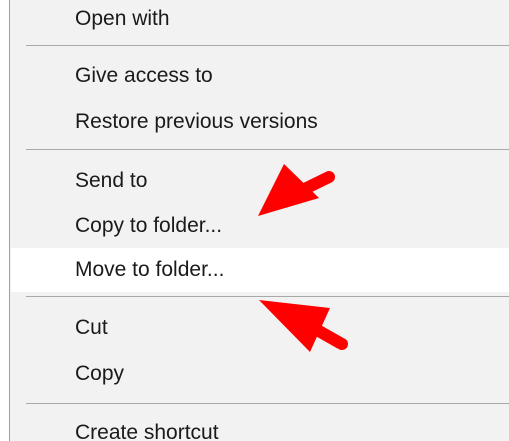 This screenshot has width=509, height=441. Describe the element at coordinates (260, 181) in the screenshot. I see `menu-item-send-to: Send to` at that location.